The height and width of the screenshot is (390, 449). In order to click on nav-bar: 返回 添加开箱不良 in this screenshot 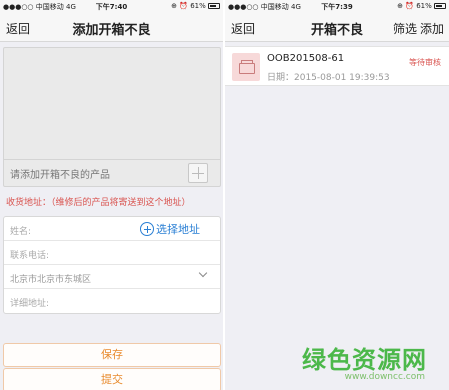, I will do `click(111, 27)`.